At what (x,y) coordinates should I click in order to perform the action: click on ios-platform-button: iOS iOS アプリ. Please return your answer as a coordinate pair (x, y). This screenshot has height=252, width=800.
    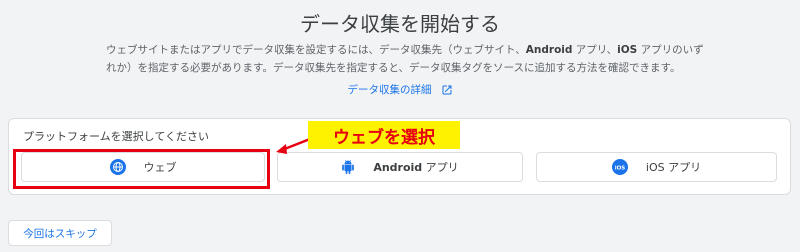
    Looking at the image, I should click on (656, 167).